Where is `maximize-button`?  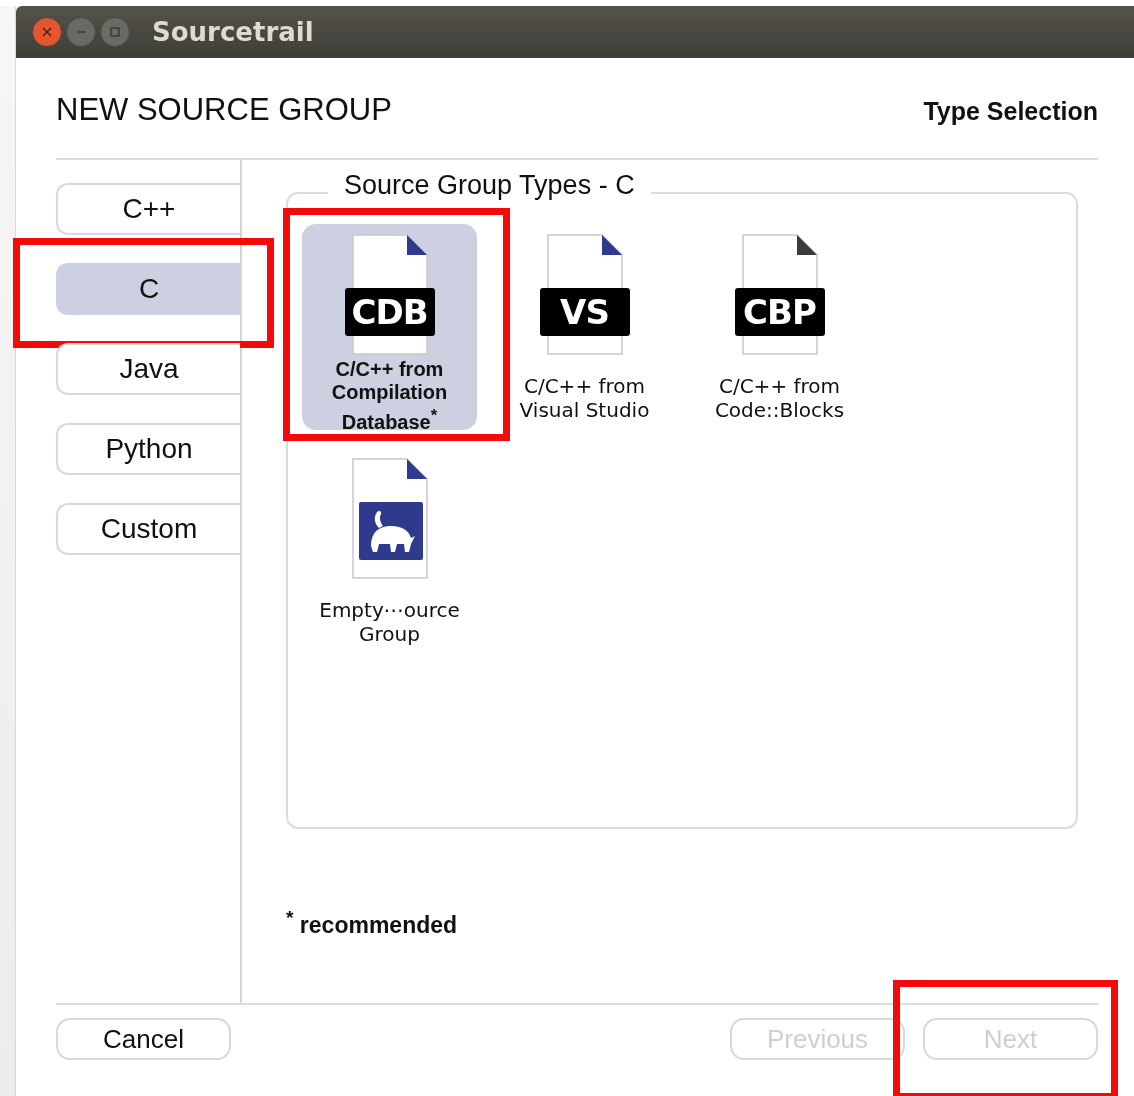
maximize-button is located at coordinates (115, 32).